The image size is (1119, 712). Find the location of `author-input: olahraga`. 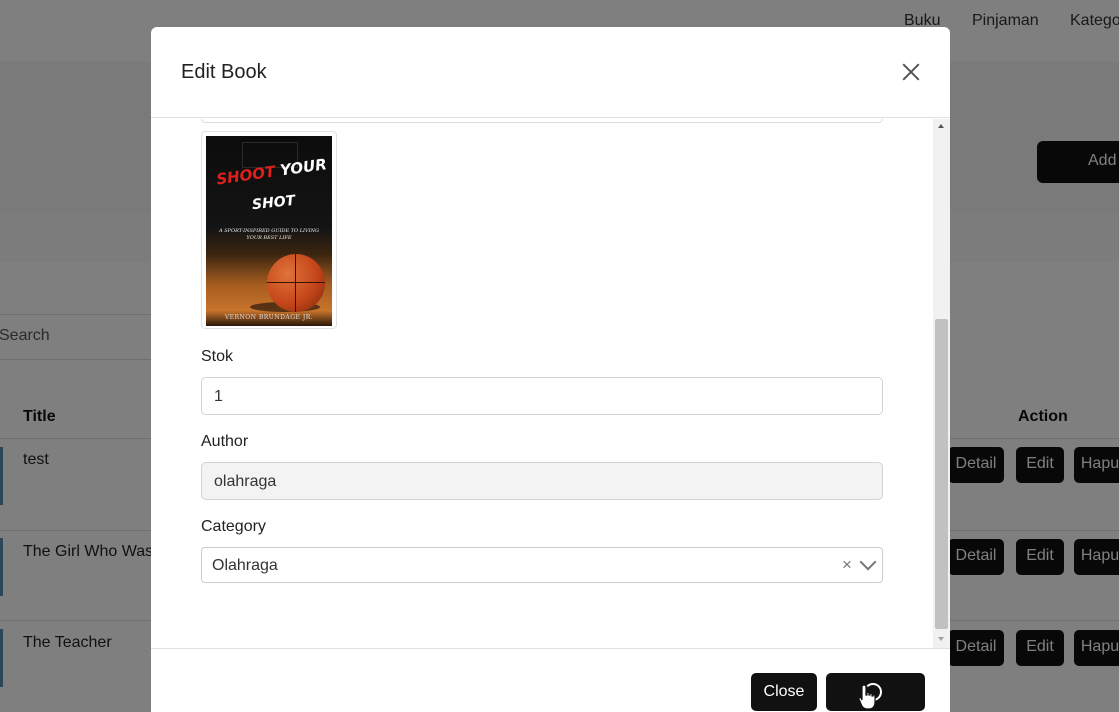

author-input: olahraga is located at coordinates (542, 481).